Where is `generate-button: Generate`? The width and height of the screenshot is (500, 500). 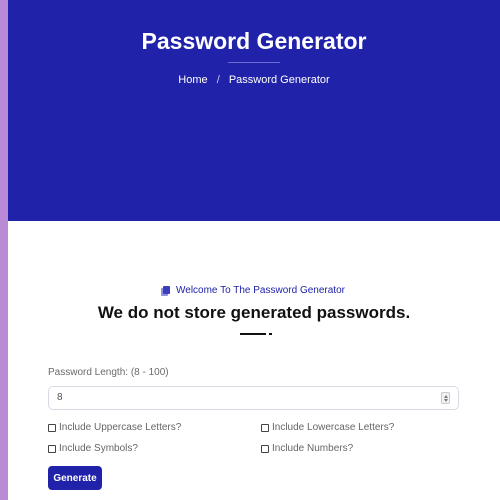
generate-button: Generate is located at coordinates (75, 478).